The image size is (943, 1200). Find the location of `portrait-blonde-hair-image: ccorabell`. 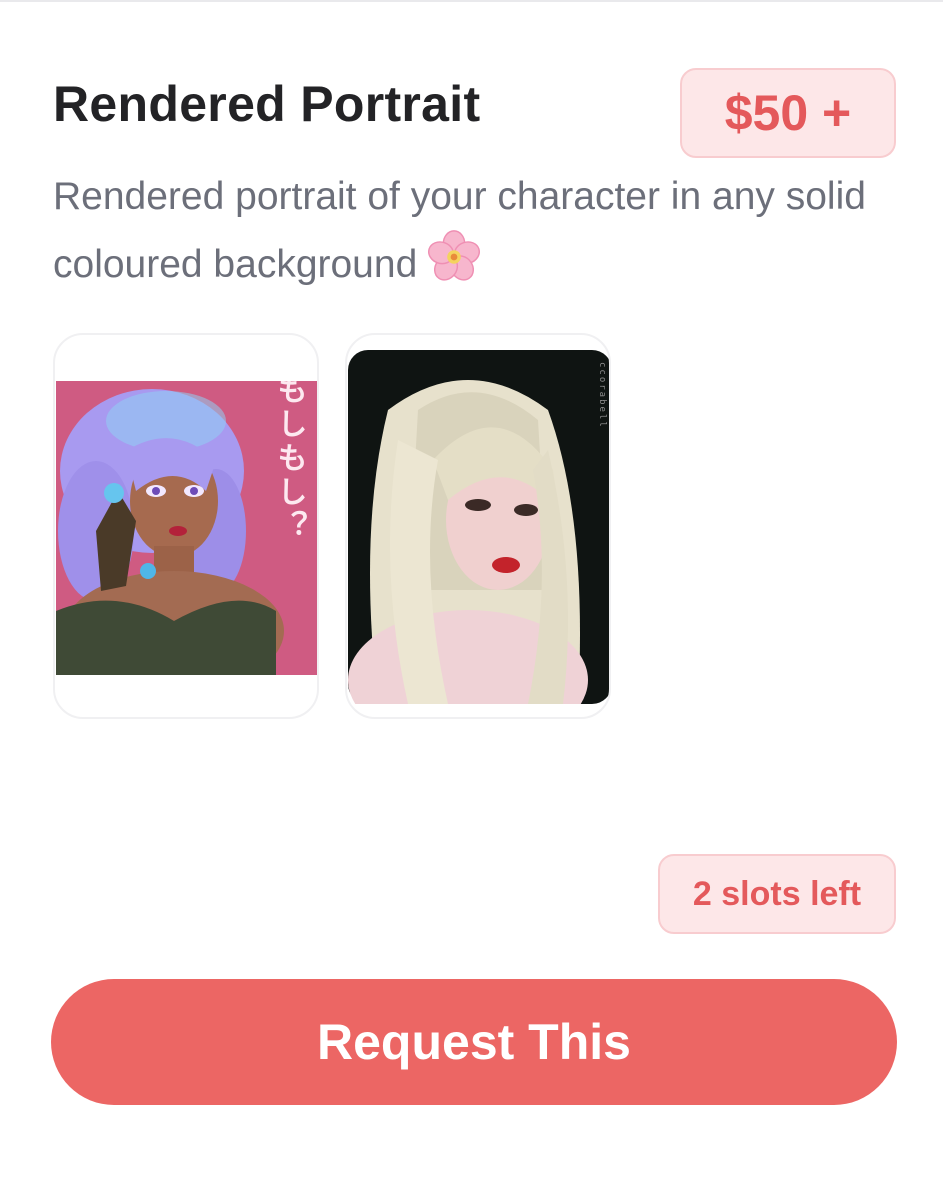

portrait-blonde-hair-image: ccorabell is located at coordinates (478, 527).